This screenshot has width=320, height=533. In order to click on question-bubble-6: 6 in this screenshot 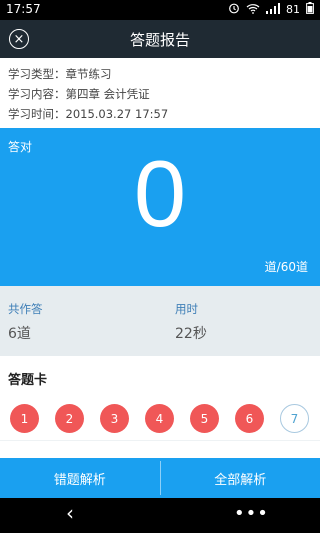, I will do `click(249, 418)`.